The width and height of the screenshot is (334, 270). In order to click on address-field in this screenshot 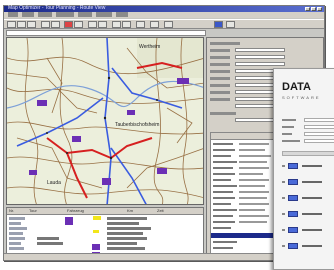, I will do `click(106, 33)`.